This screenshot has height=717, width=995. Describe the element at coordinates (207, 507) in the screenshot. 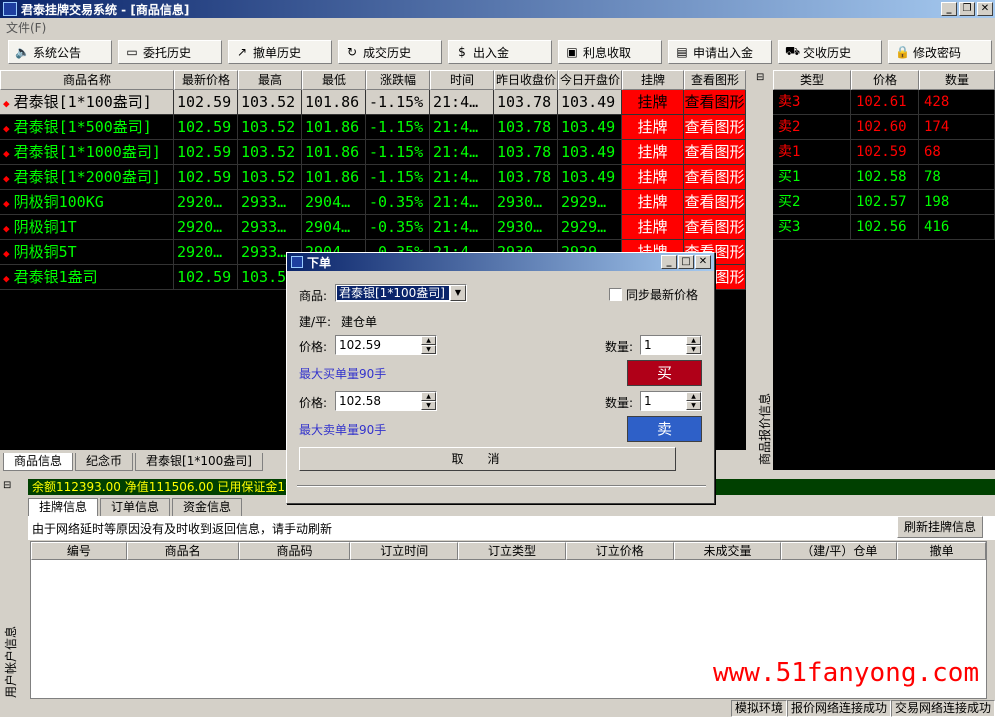

I see `account-tab: 资金信息` at that location.